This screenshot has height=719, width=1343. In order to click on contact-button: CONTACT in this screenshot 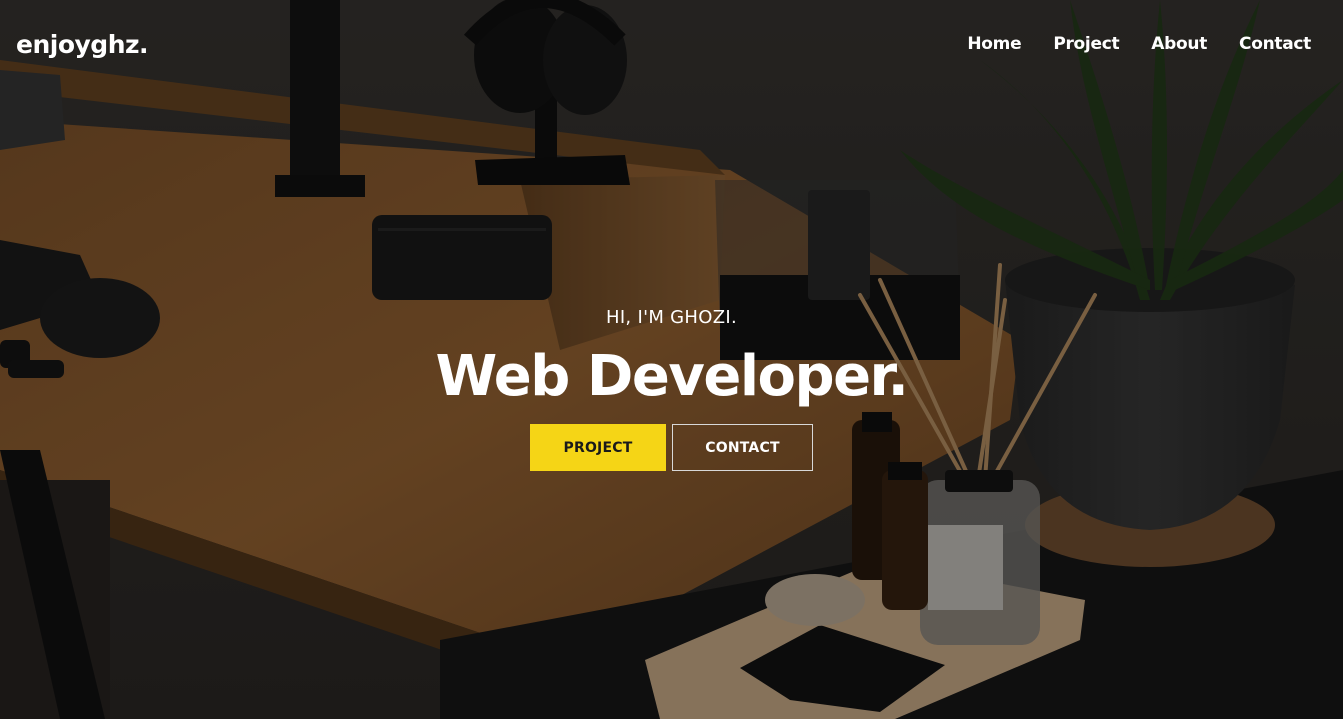, I will do `click(742, 447)`.